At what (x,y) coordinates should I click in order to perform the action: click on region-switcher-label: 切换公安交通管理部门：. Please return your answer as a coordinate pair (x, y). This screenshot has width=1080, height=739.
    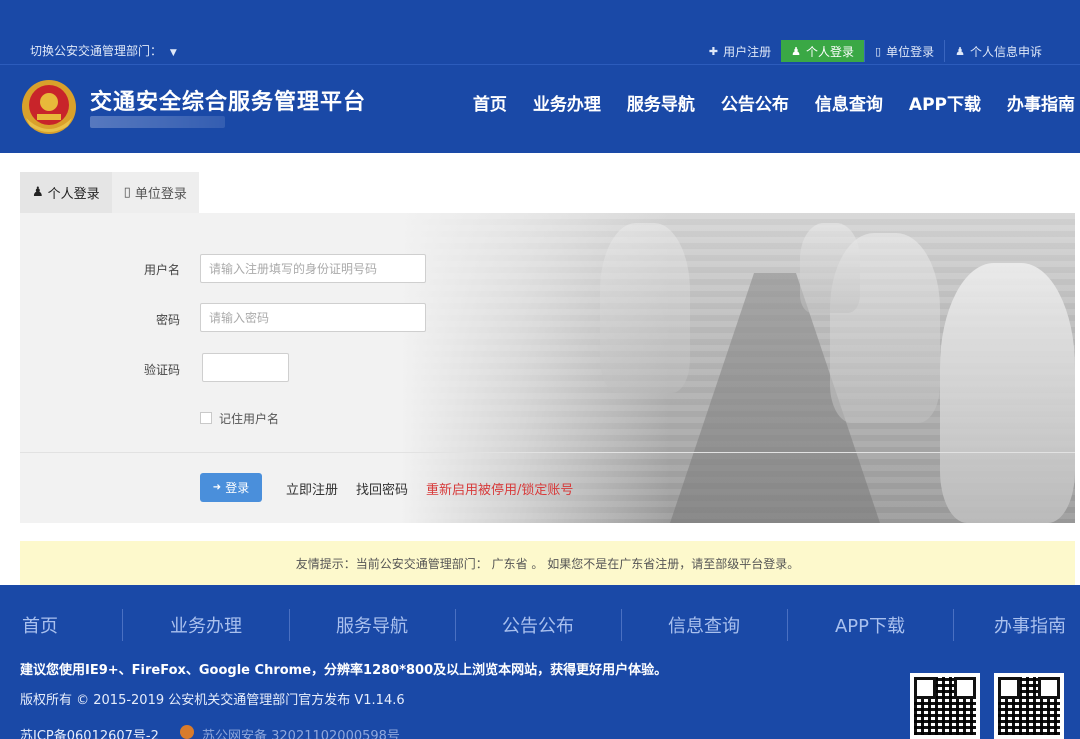
    Looking at the image, I should click on (96, 51).